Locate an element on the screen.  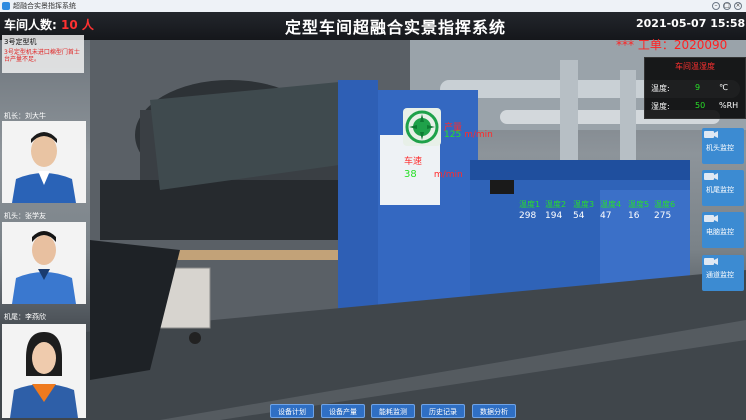
alarm-title: 3号定型机 is located at coordinates (20, 42).